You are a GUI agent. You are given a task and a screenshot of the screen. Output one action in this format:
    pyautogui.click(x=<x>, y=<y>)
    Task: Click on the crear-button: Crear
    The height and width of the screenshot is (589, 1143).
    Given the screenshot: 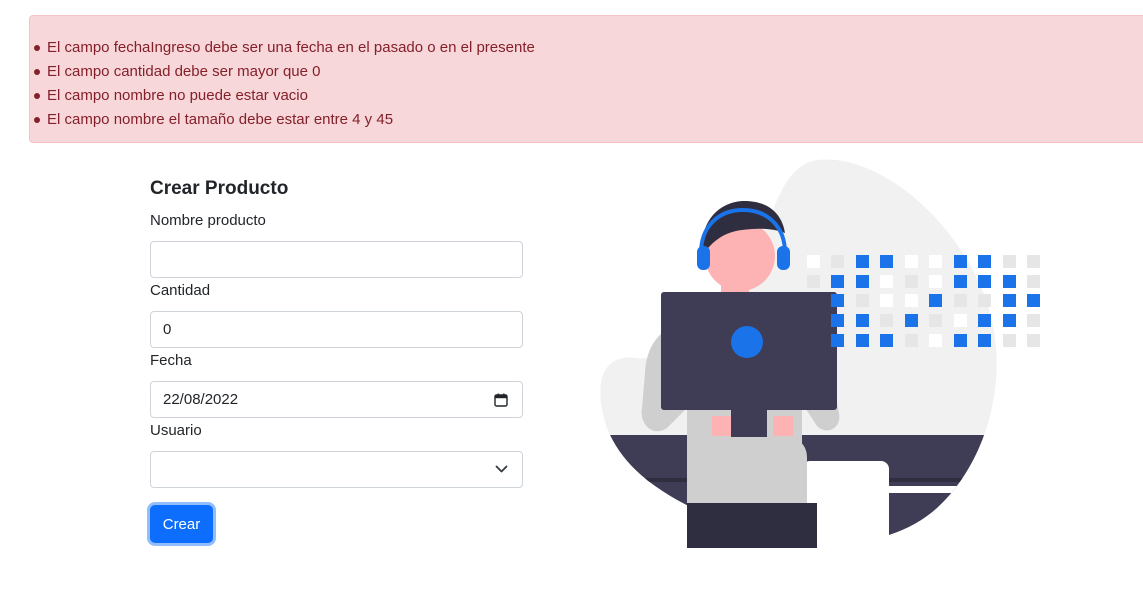 What is the action you would take?
    pyautogui.click(x=181, y=524)
    